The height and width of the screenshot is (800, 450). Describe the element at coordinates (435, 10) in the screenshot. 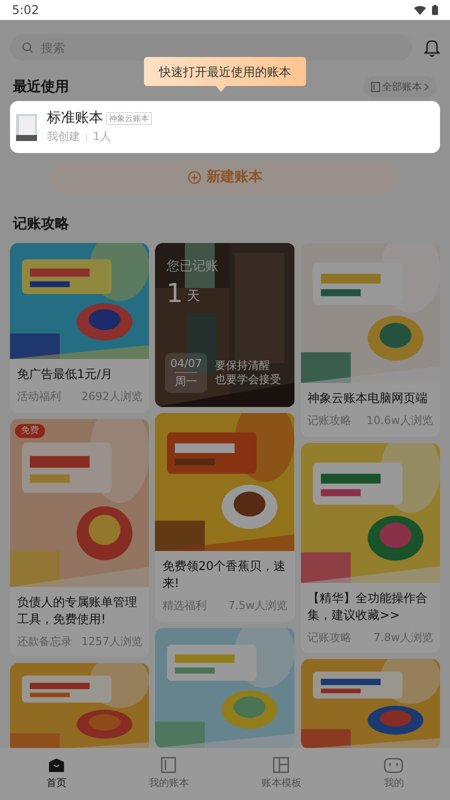

I see `battery-icon` at that location.